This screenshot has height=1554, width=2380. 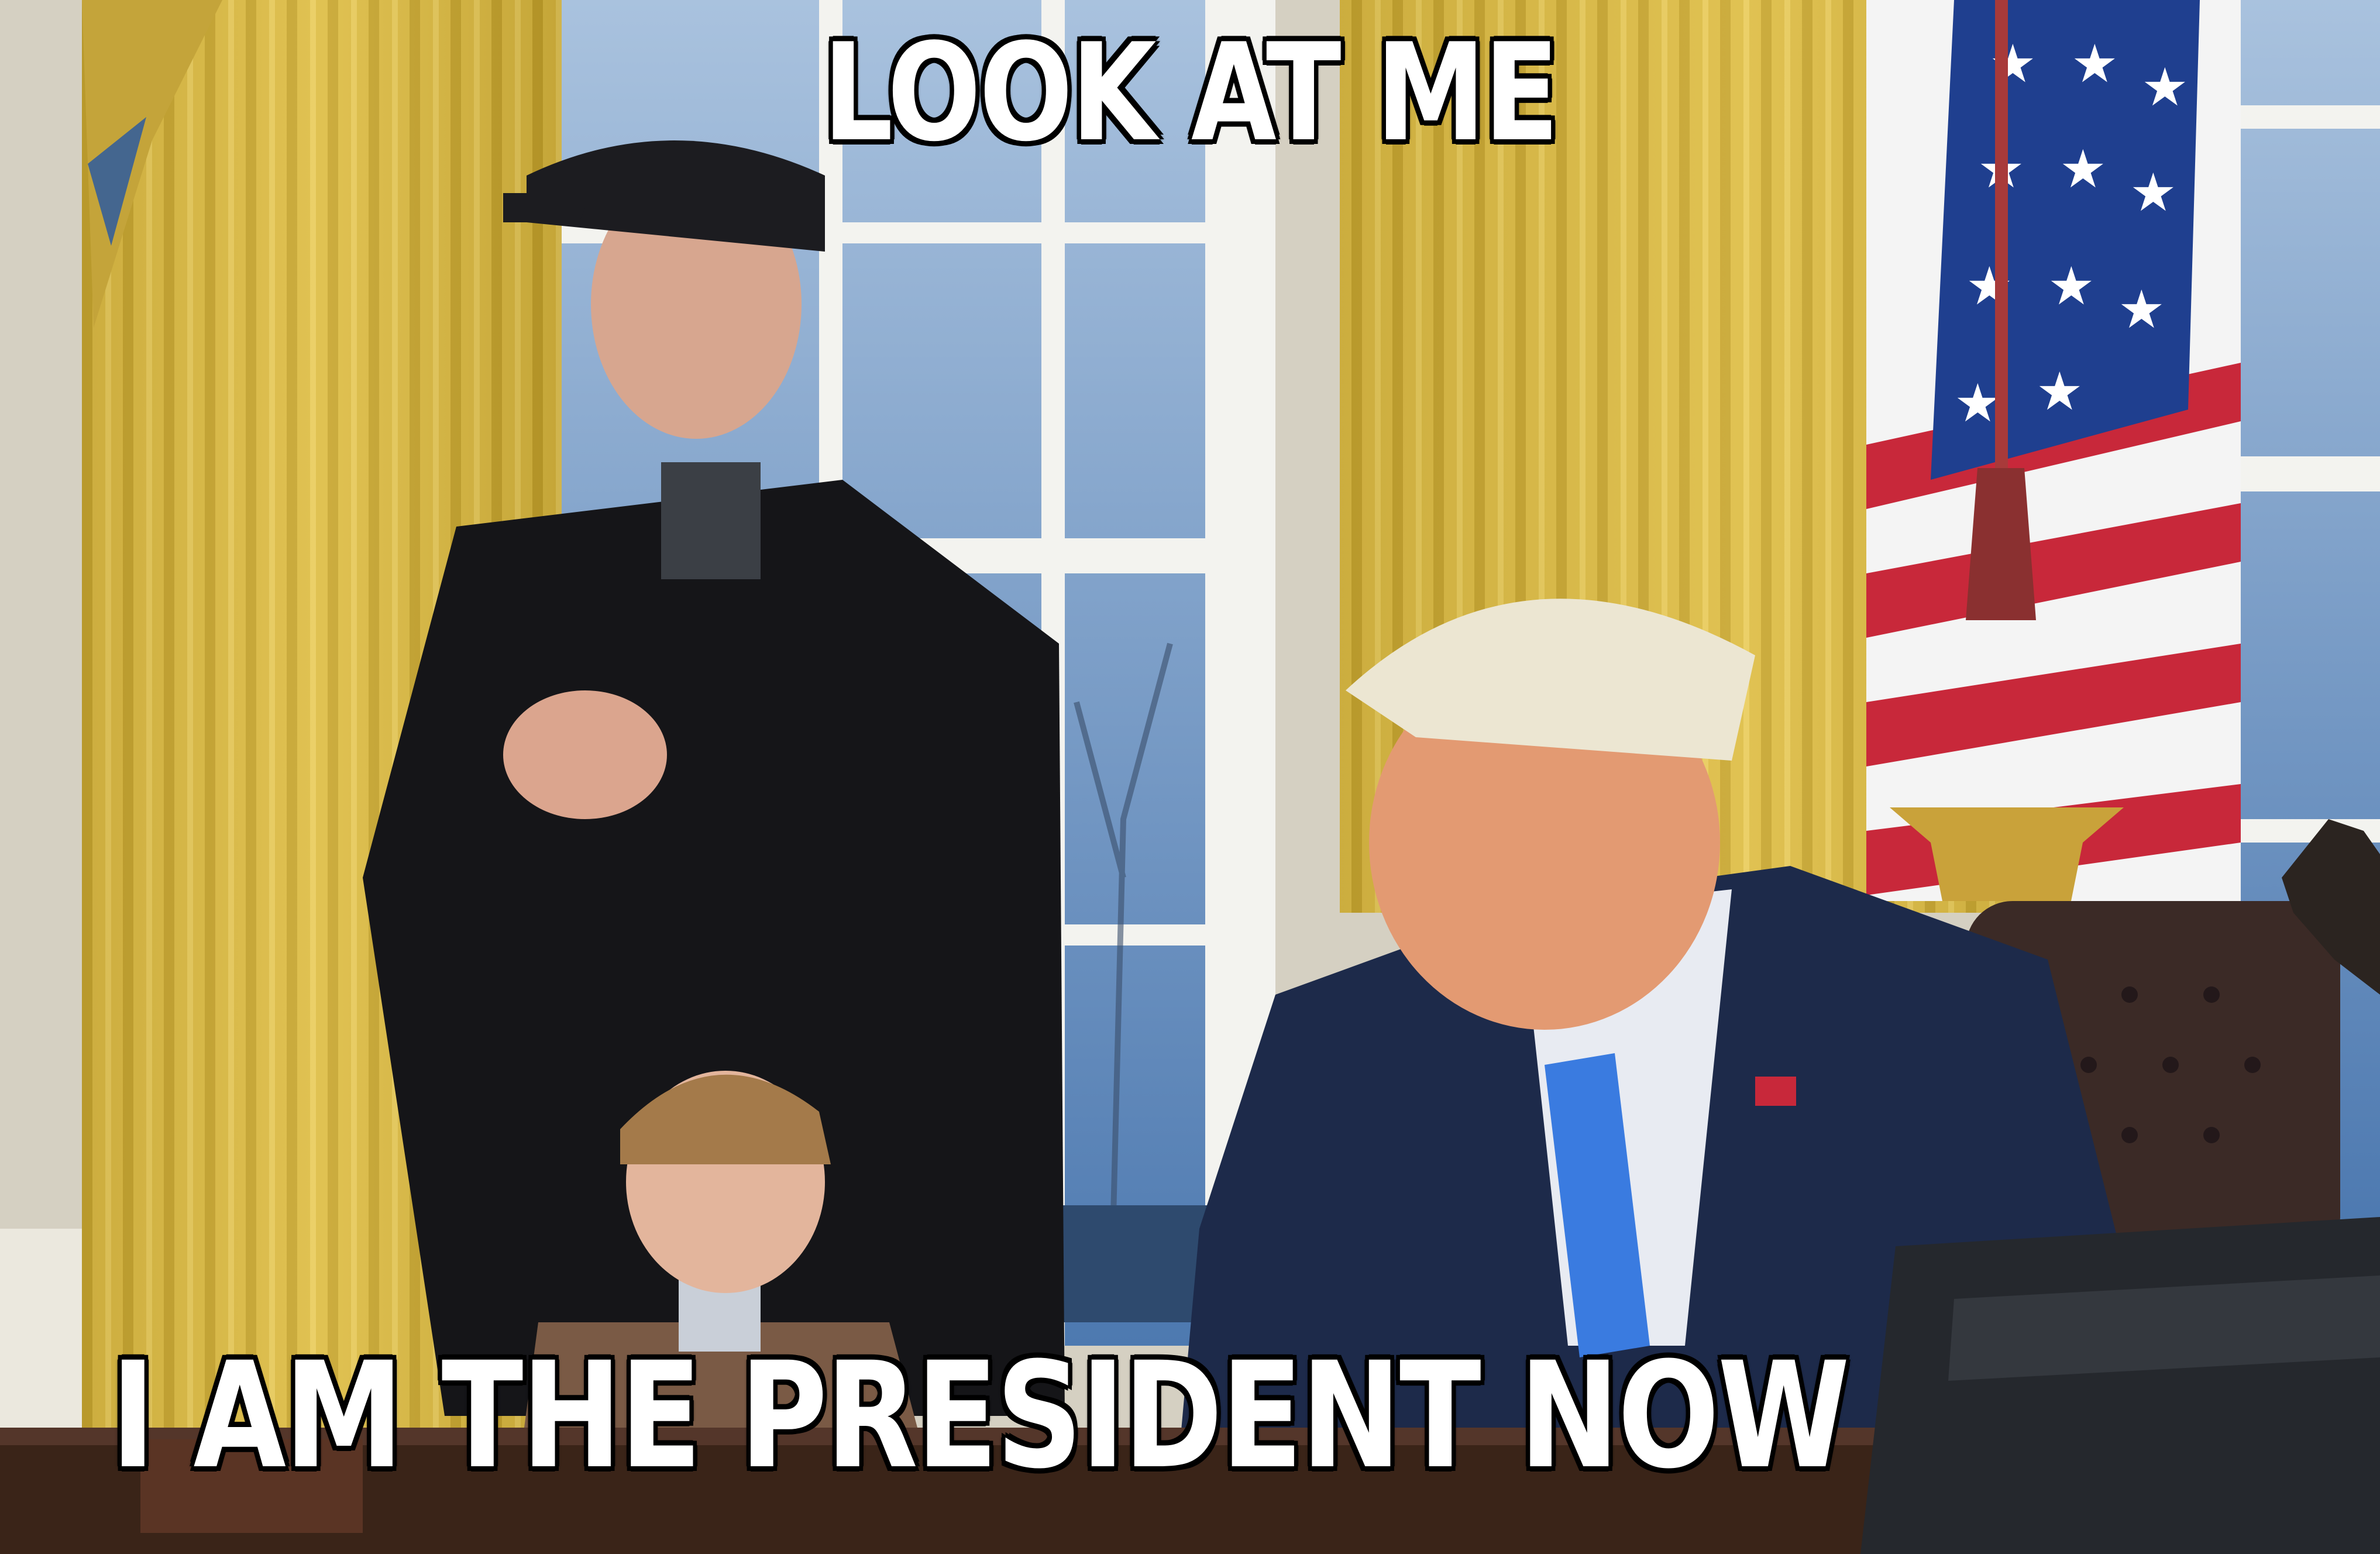 What do you see at coordinates (980, 1415) in the screenshot?
I see `caption-bottom: I AM THE PRESIDENT NOW` at bounding box center [980, 1415].